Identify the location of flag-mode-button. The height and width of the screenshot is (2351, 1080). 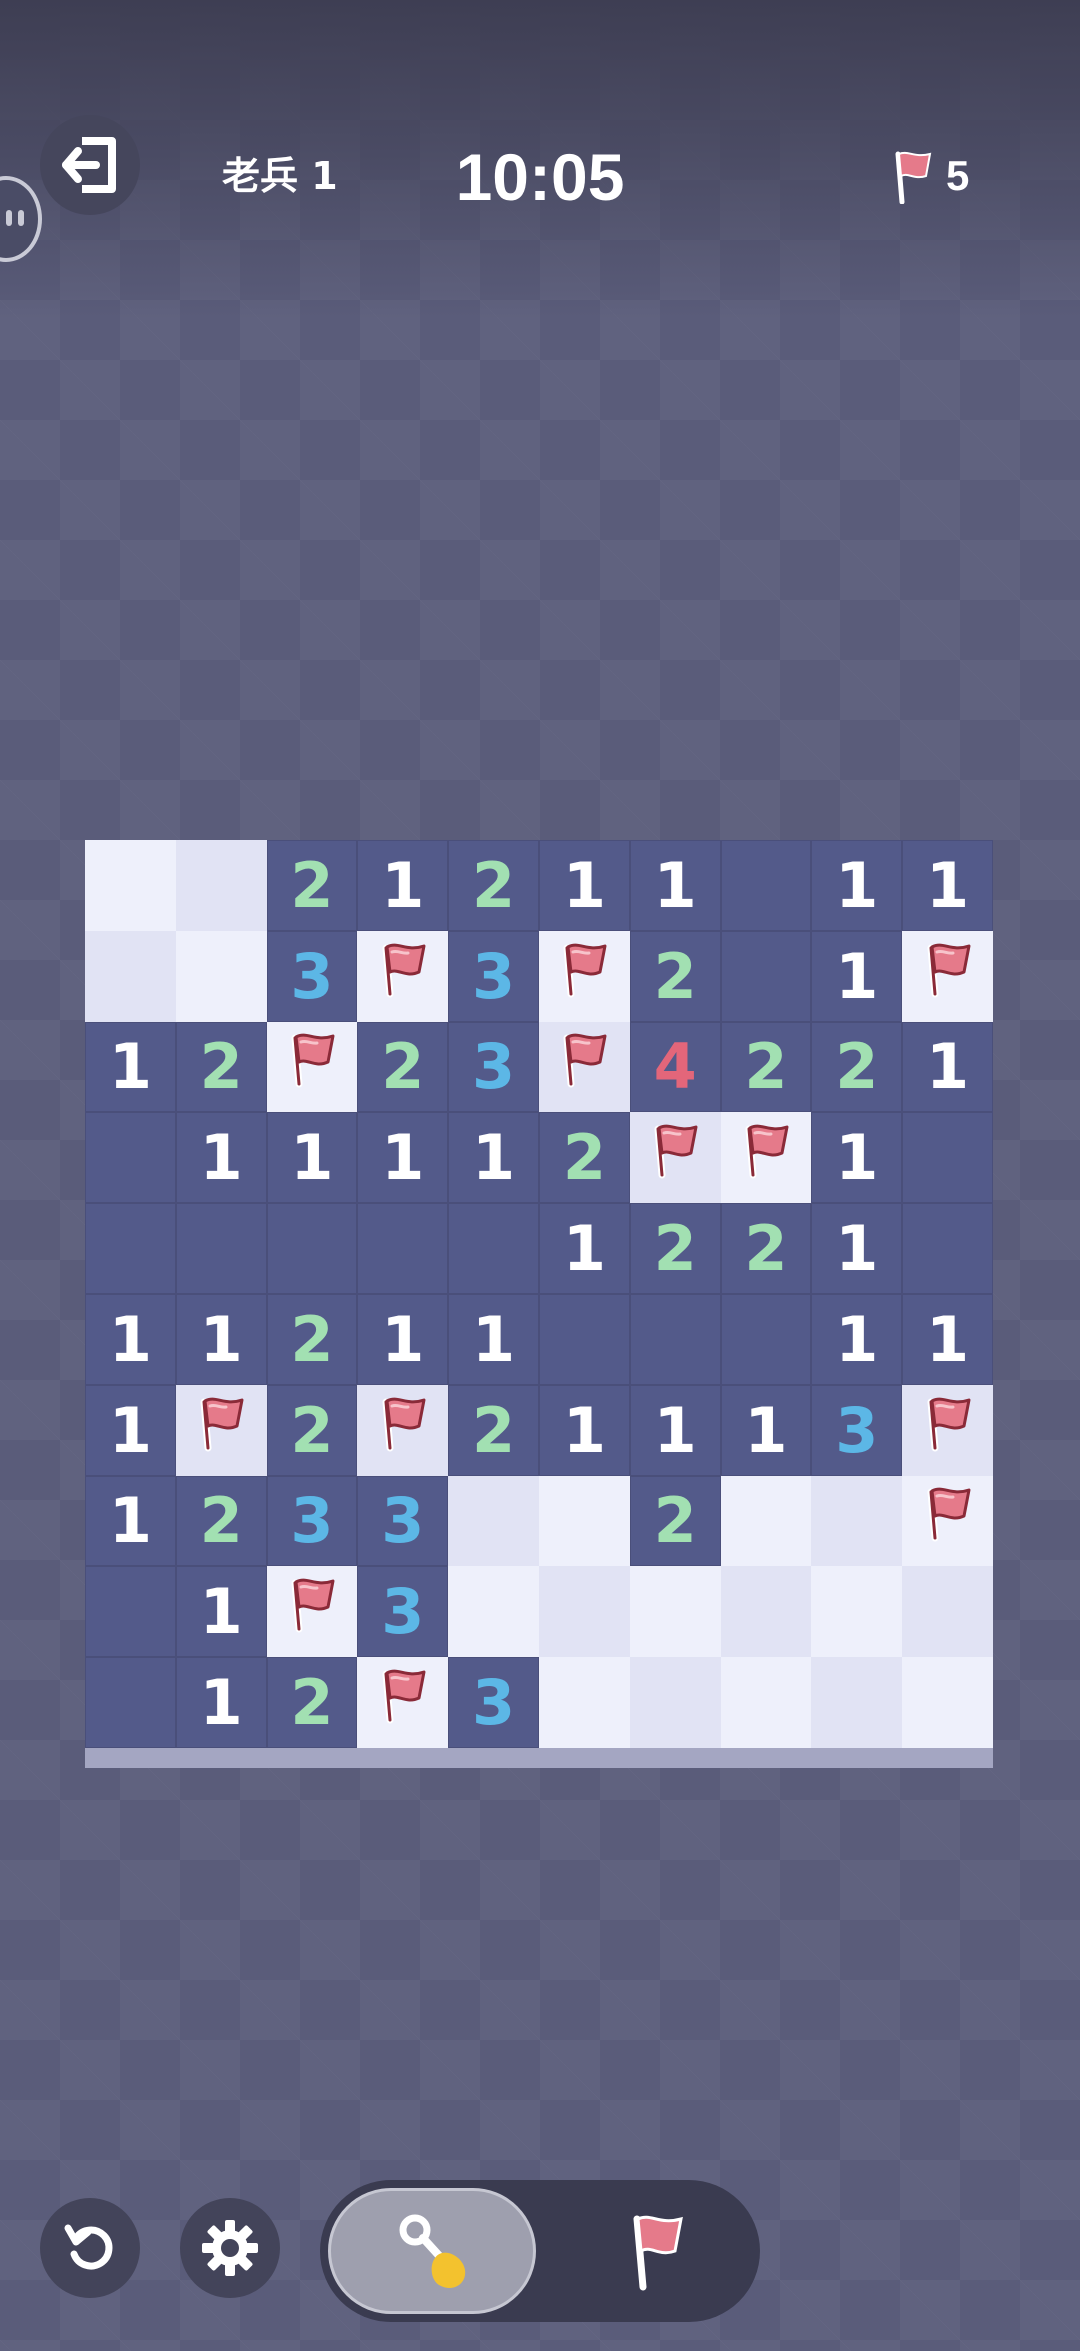
(655, 2251).